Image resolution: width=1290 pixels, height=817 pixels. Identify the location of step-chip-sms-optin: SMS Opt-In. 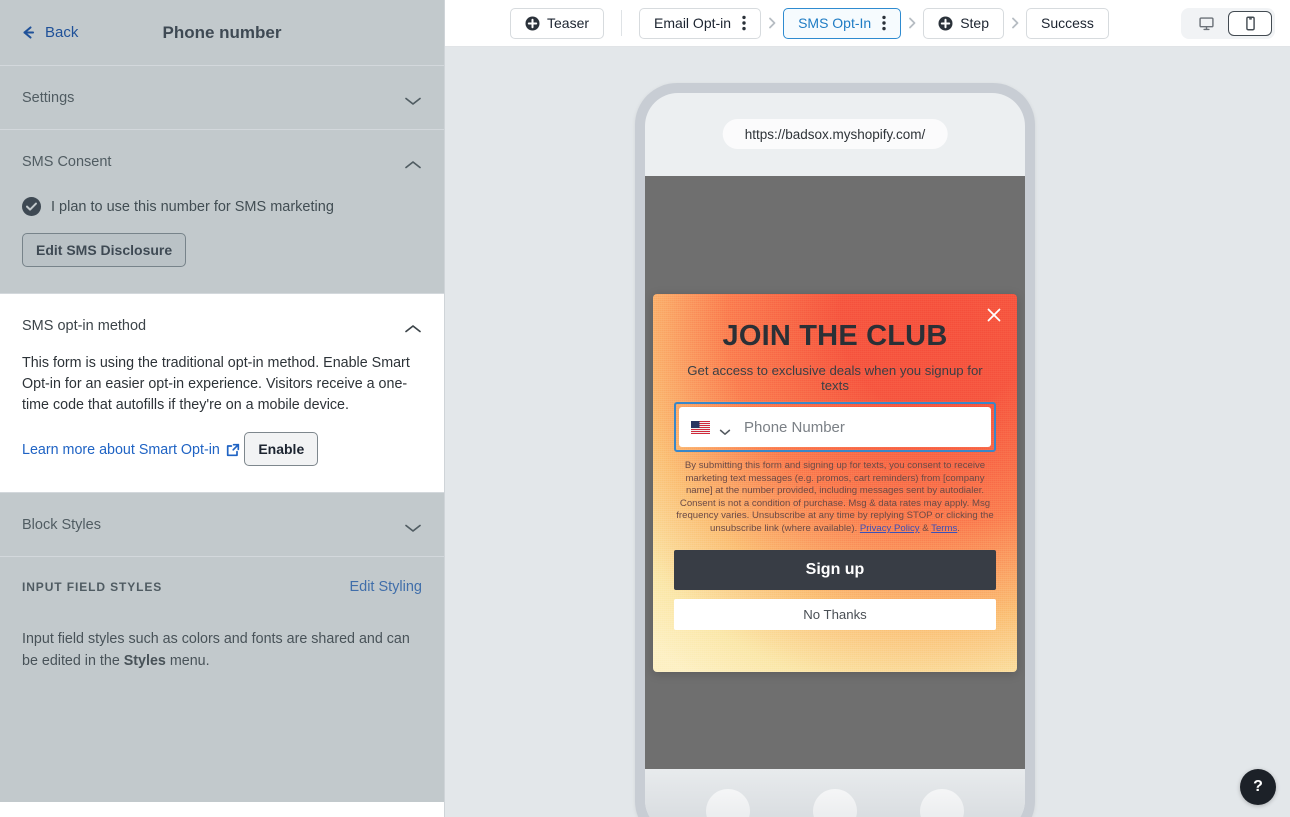
(842, 23).